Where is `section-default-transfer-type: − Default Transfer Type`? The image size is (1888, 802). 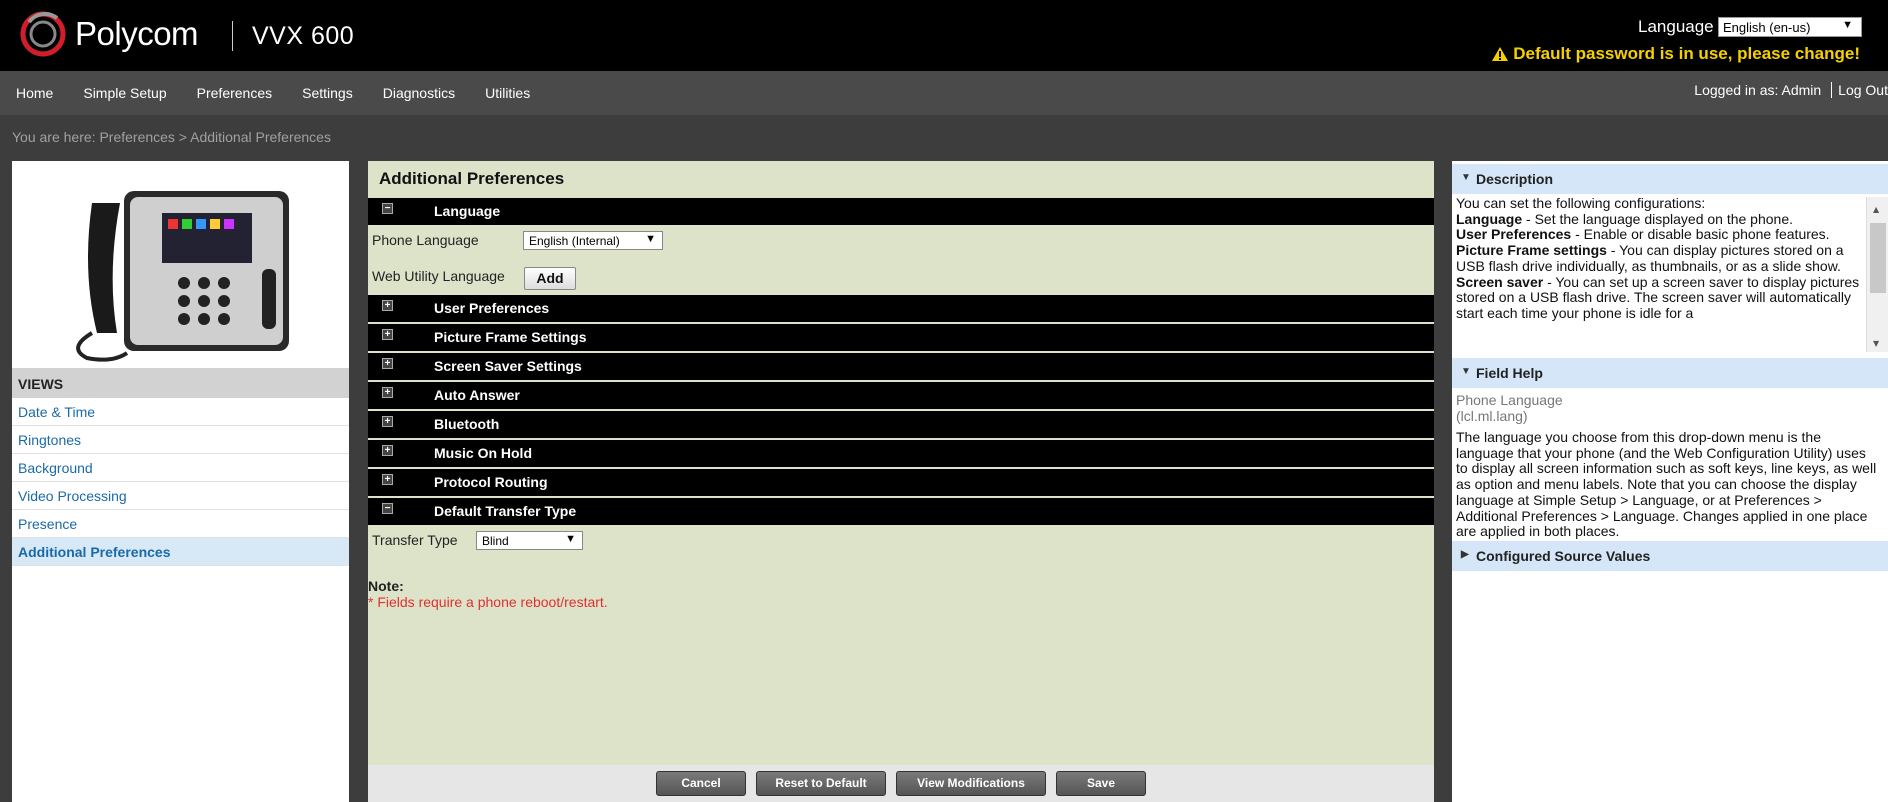
section-default-transfer-type: − Default Transfer Type is located at coordinates (901, 511).